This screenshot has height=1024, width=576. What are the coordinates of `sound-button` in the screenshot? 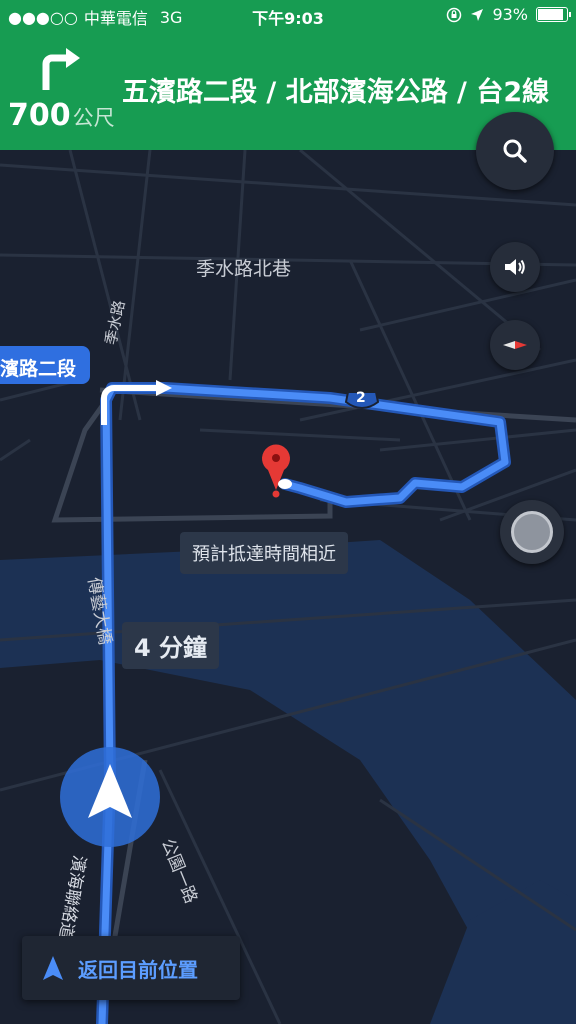 It's located at (515, 267).